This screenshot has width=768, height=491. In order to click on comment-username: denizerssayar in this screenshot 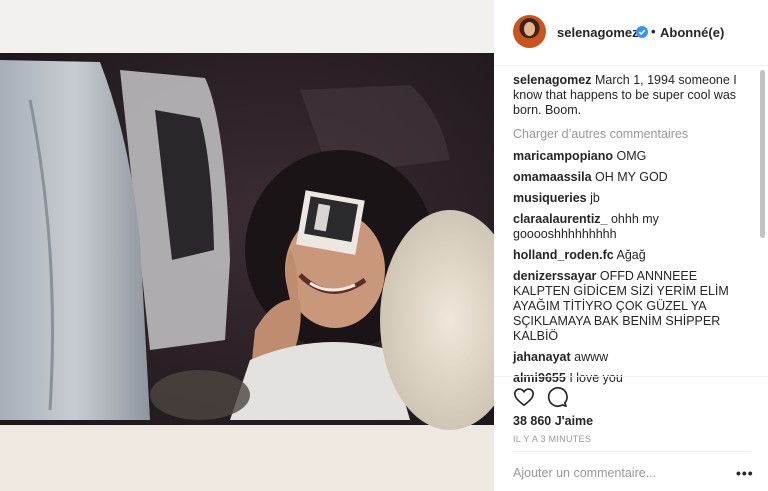, I will do `click(554, 276)`.